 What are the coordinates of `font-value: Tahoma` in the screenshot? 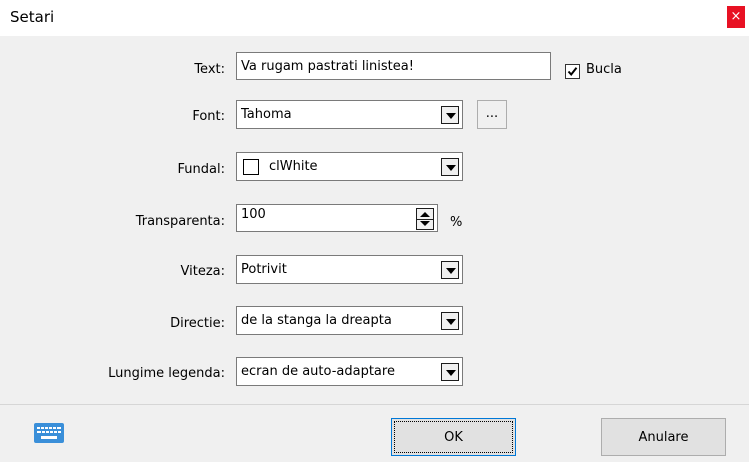 It's located at (266, 114).